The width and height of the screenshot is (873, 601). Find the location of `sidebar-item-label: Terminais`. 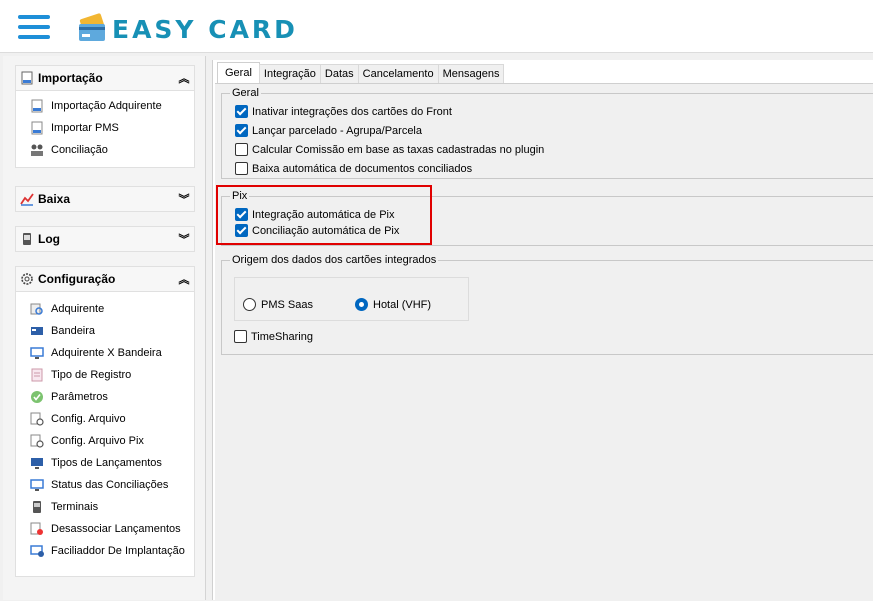

sidebar-item-label: Terminais is located at coordinates (75, 507).